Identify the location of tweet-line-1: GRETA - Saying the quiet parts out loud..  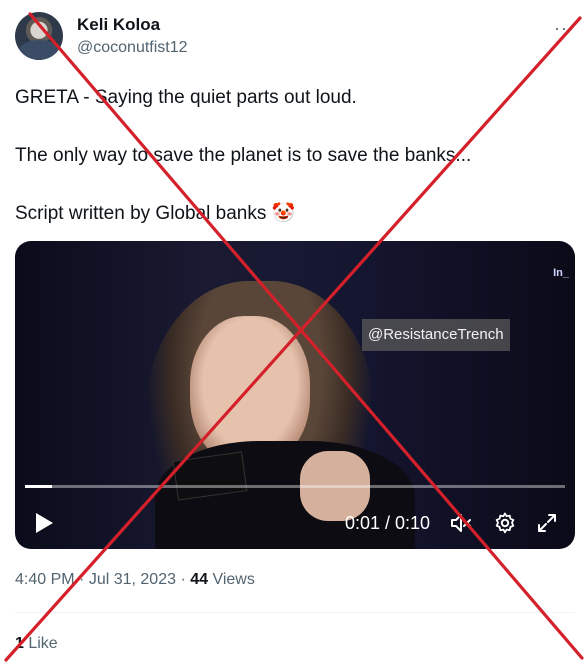
(186, 97).